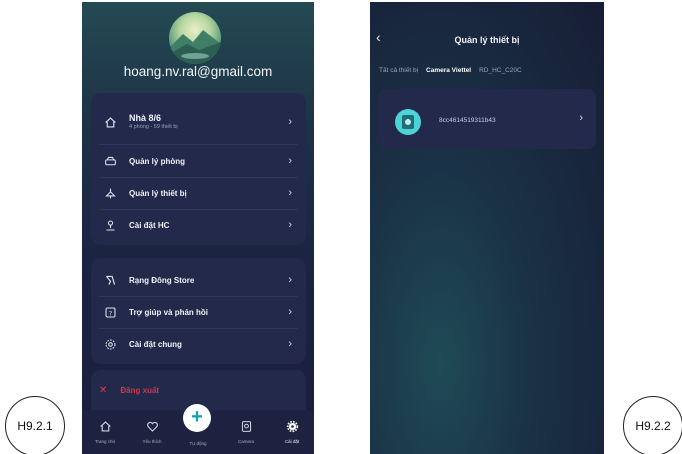  Describe the element at coordinates (487, 40) in the screenshot. I see `page-title: Quản lý thiết bị` at that location.